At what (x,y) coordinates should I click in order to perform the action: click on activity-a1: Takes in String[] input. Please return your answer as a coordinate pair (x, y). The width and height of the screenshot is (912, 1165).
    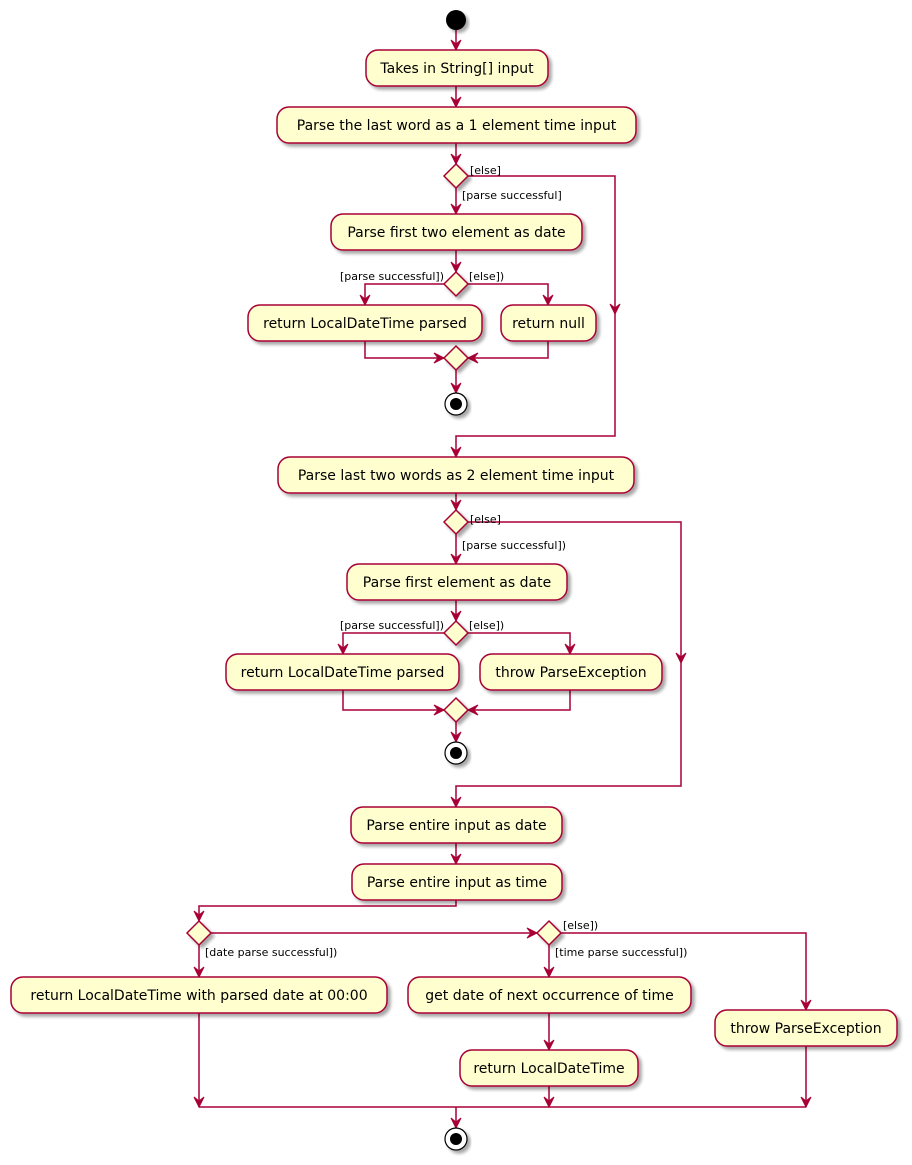
    Looking at the image, I should click on (457, 68).